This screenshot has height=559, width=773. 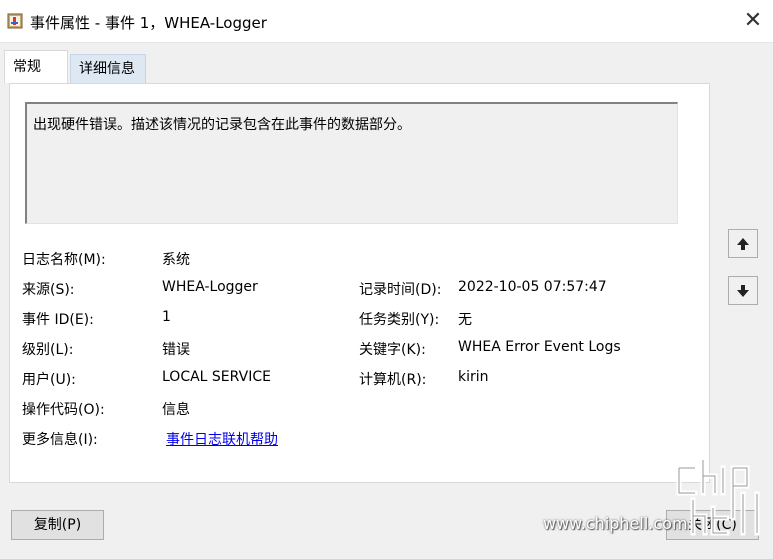 What do you see at coordinates (36, 66) in the screenshot?
I see `tab-general: 常规` at bounding box center [36, 66].